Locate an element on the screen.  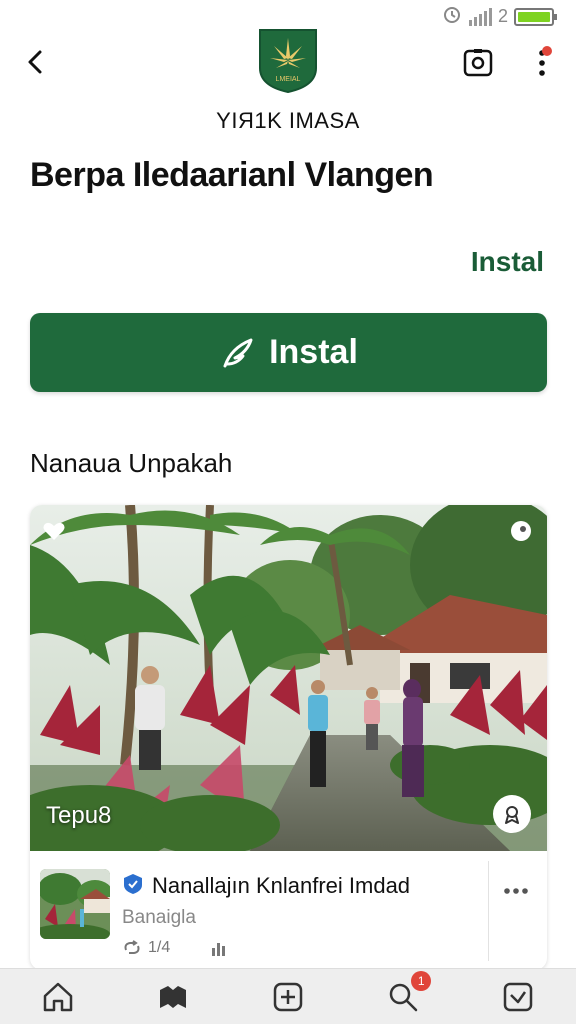
nav-library is located at coordinates (173, 997).